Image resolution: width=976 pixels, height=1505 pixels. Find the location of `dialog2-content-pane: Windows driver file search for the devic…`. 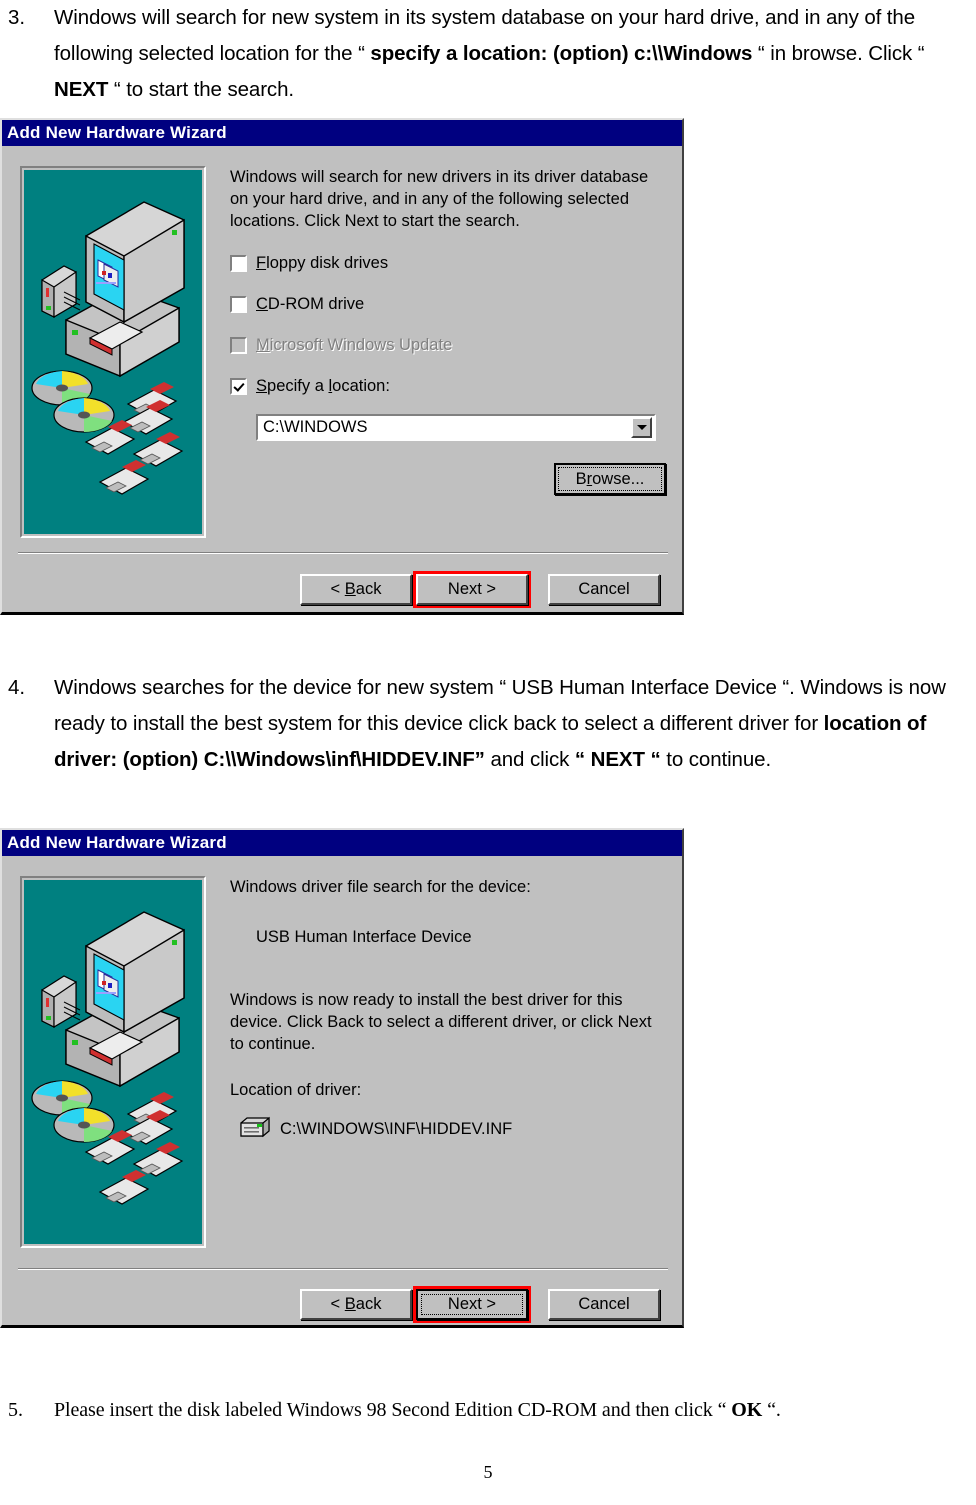

dialog2-content-pane: Windows driver file search for the devic… is located at coordinates (448, 1009).